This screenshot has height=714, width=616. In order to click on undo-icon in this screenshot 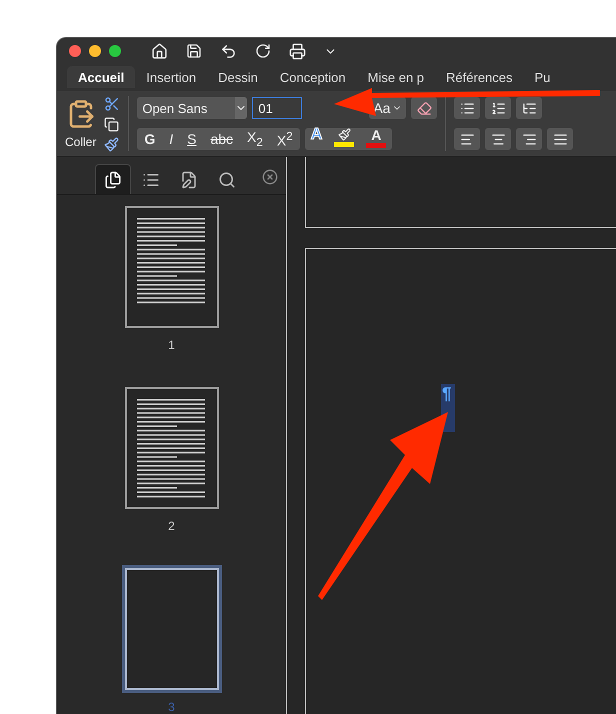, I will do `click(228, 51)`.